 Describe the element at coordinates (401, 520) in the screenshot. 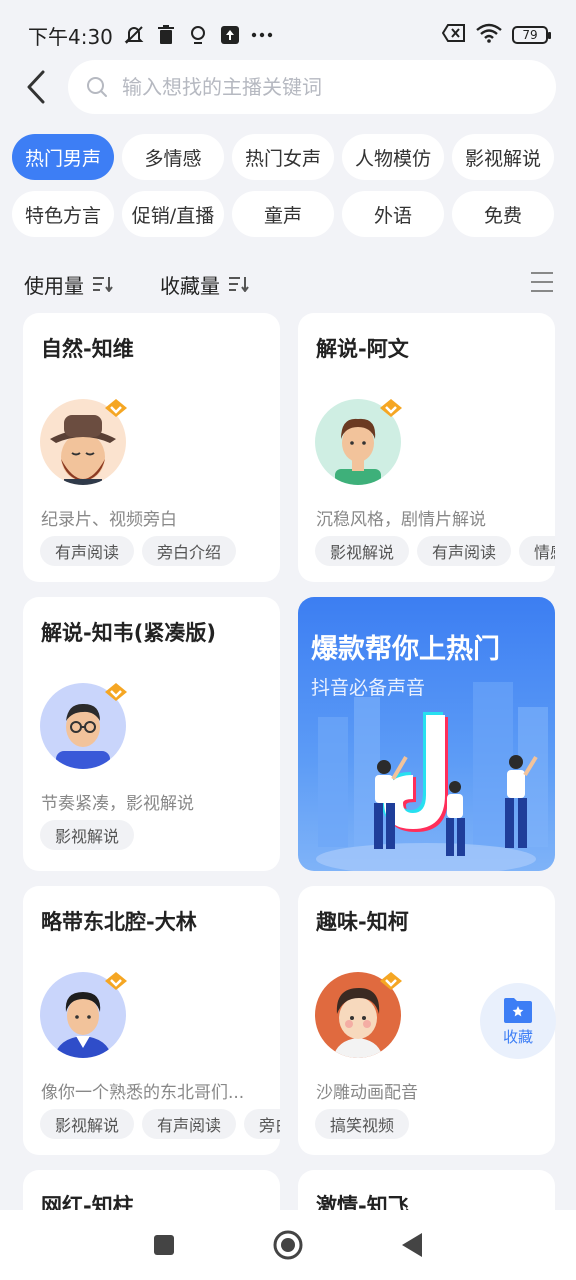

I see `voice-description: 沉稳风格，剧情片解说` at that location.